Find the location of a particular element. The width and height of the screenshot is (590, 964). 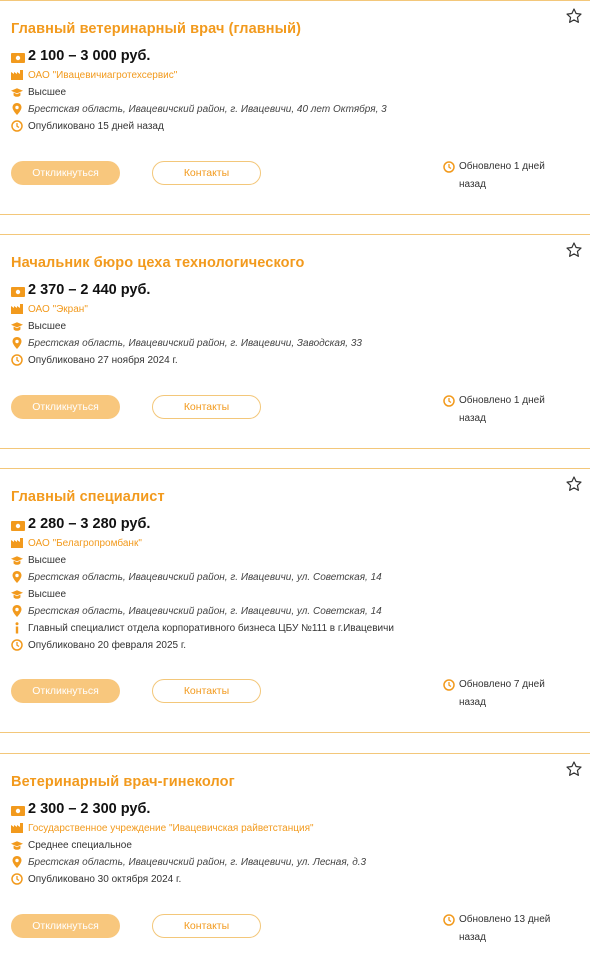

detail-published: Опубликовано 20 февраля 2025 г. is located at coordinates (98, 645).